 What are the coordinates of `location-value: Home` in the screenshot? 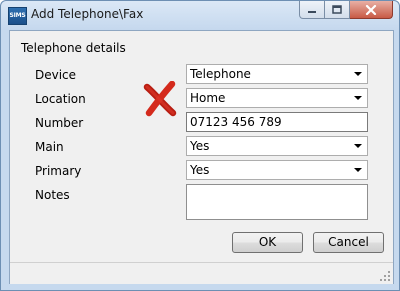 It's located at (208, 98).